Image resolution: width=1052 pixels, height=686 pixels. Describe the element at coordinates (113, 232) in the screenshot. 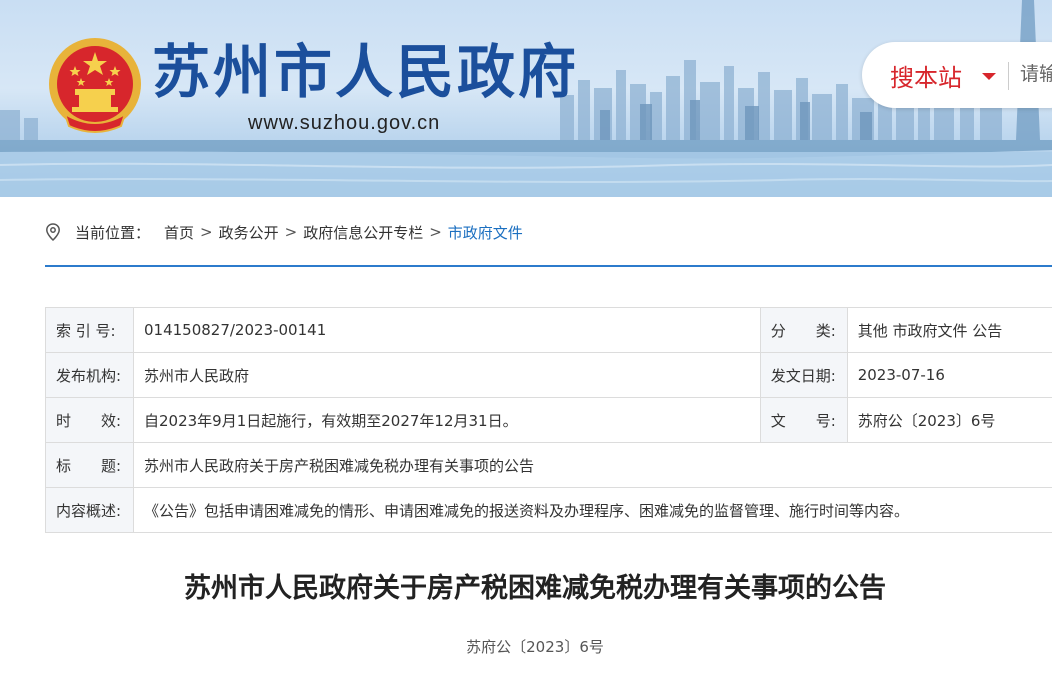

I see `breadcrumb-prefix: 当前位置：` at that location.